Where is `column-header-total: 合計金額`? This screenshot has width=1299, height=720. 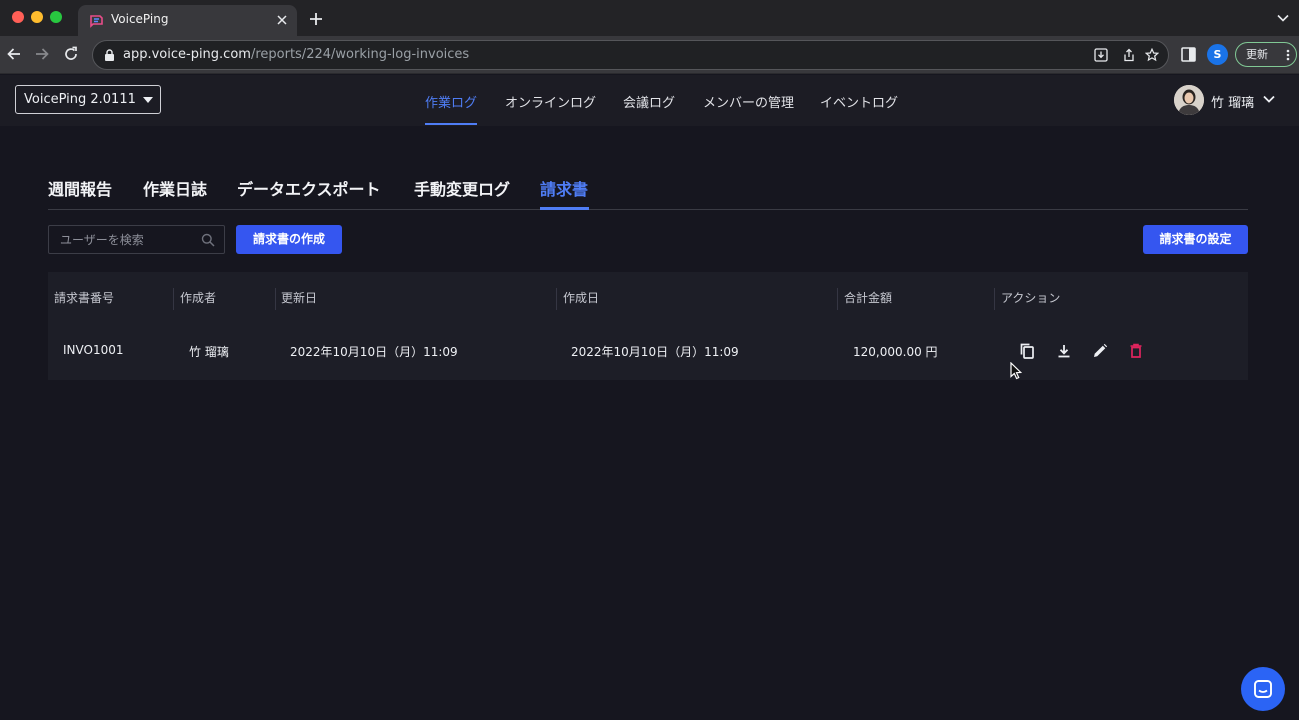
column-header-total: 合計金額 is located at coordinates (868, 298).